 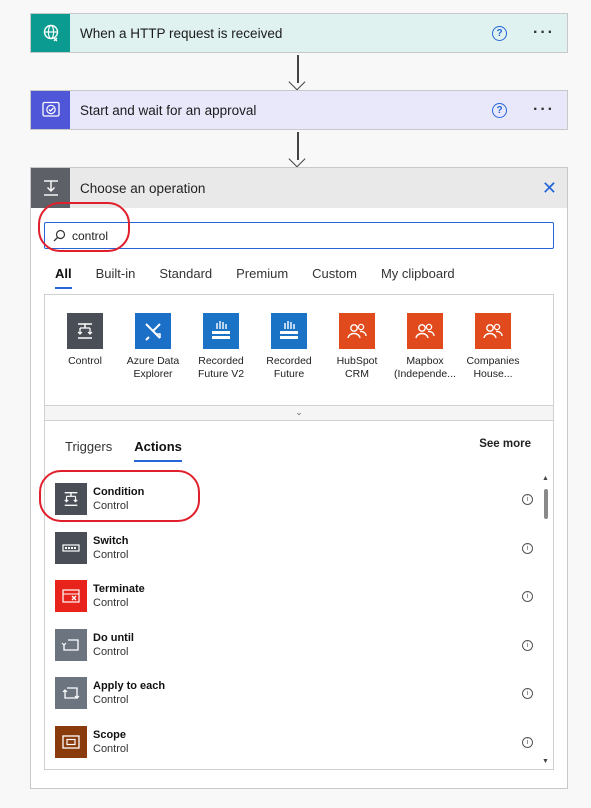 I want to click on chevron-down-icon: ⌄, so click(x=299, y=412).